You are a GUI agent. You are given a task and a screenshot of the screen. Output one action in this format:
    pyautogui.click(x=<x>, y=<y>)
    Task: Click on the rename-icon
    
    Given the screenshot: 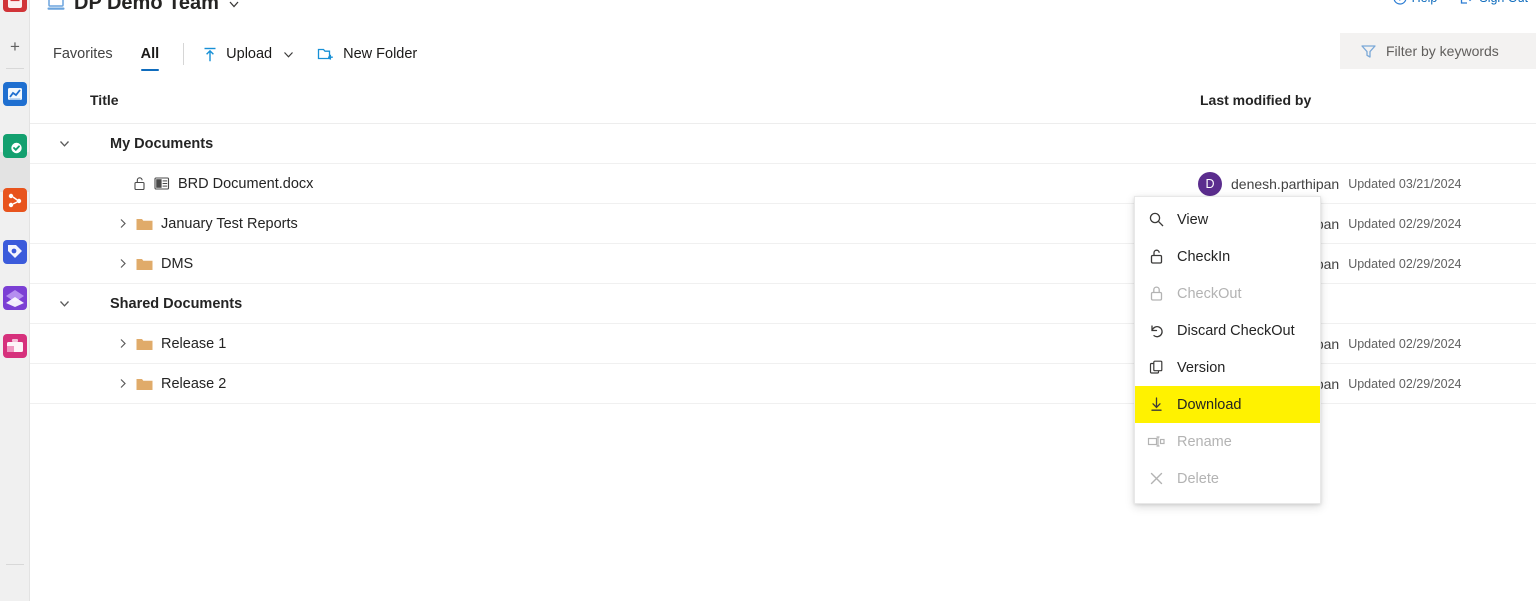 What is the action you would take?
    pyautogui.click(x=1156, y=442)
    